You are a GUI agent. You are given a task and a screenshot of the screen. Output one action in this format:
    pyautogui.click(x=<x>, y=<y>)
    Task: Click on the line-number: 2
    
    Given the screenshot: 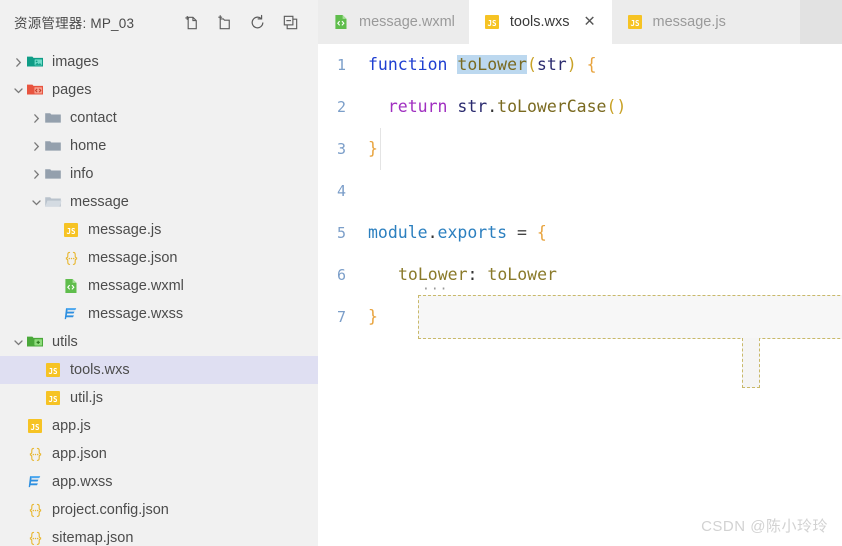 What is the action you would take?
    pyautogui.click(x=341, y=107)
    